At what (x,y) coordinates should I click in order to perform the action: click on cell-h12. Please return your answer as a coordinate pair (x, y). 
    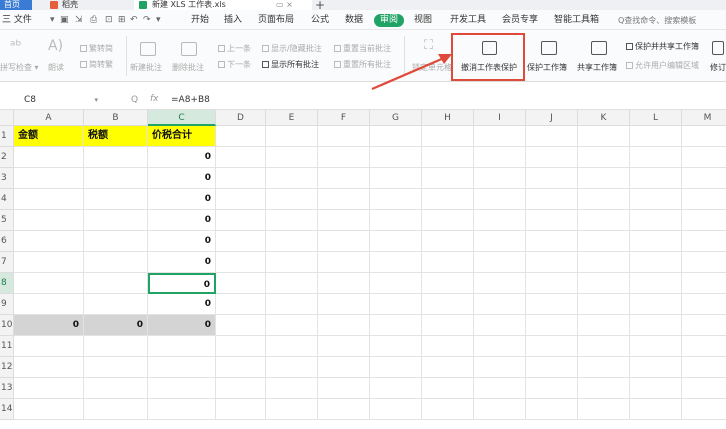
    Looking at the image, I should click on (448, 367).